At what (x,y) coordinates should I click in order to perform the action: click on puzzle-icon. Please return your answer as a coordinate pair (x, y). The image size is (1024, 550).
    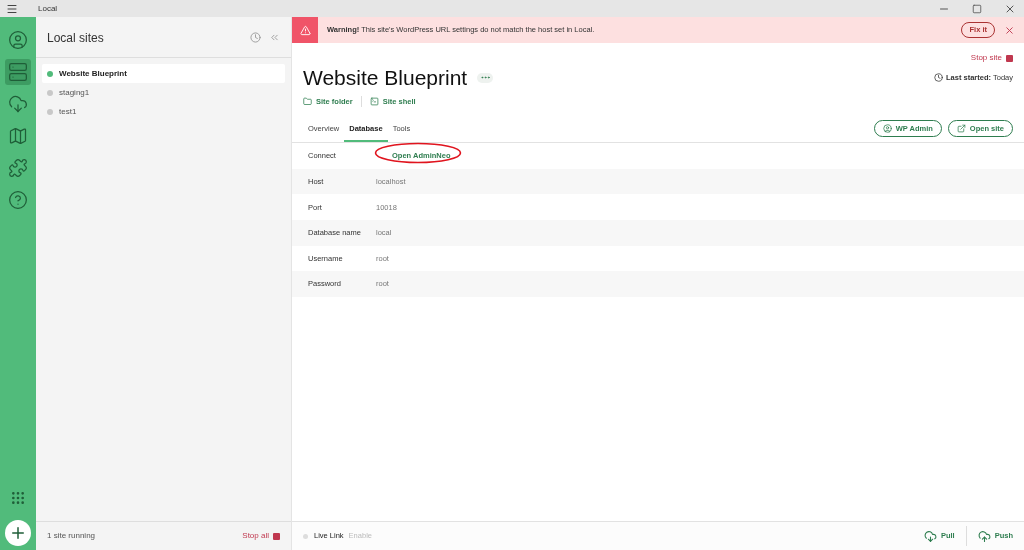
    Looking at the image, I should click on (18, 168).